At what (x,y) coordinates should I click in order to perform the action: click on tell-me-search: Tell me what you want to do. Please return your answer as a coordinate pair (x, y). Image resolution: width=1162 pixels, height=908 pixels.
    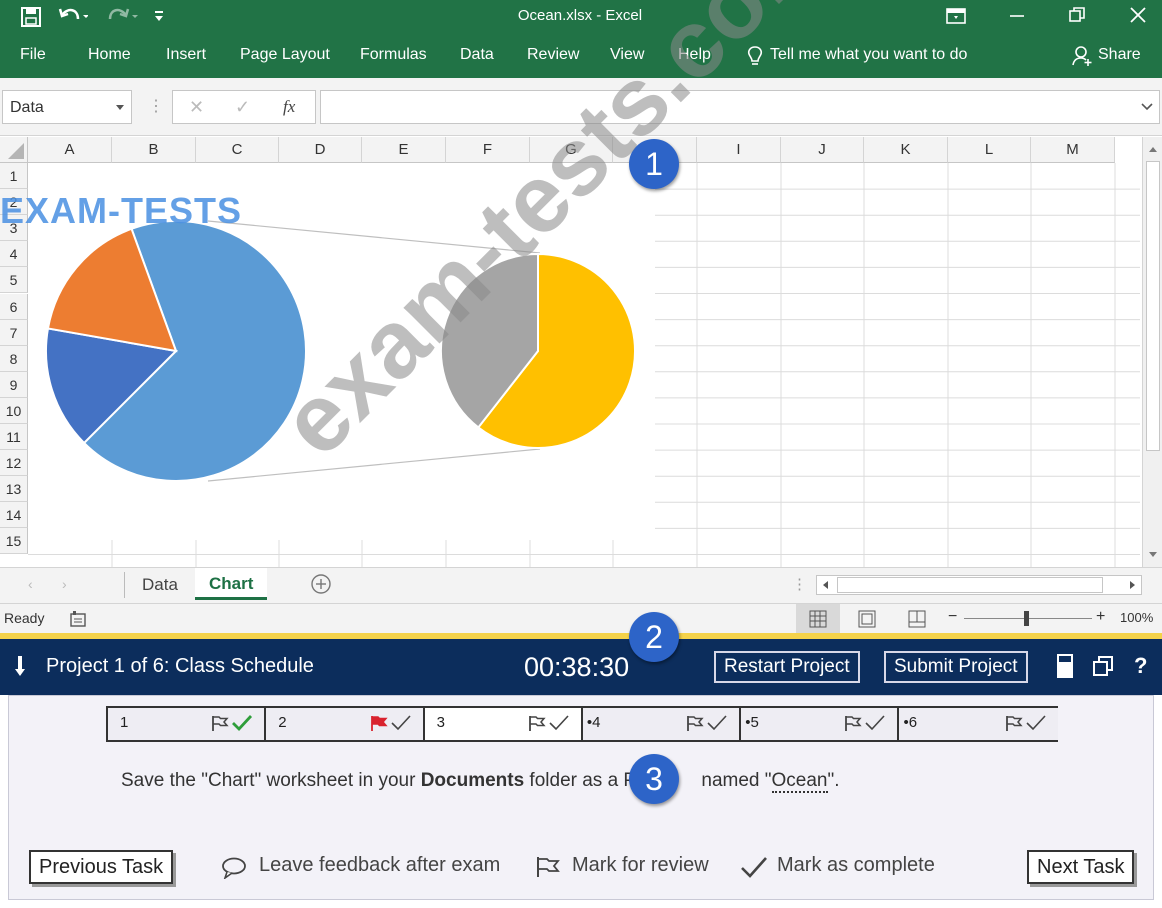
    Looking at the image, I should click on (868, 55).